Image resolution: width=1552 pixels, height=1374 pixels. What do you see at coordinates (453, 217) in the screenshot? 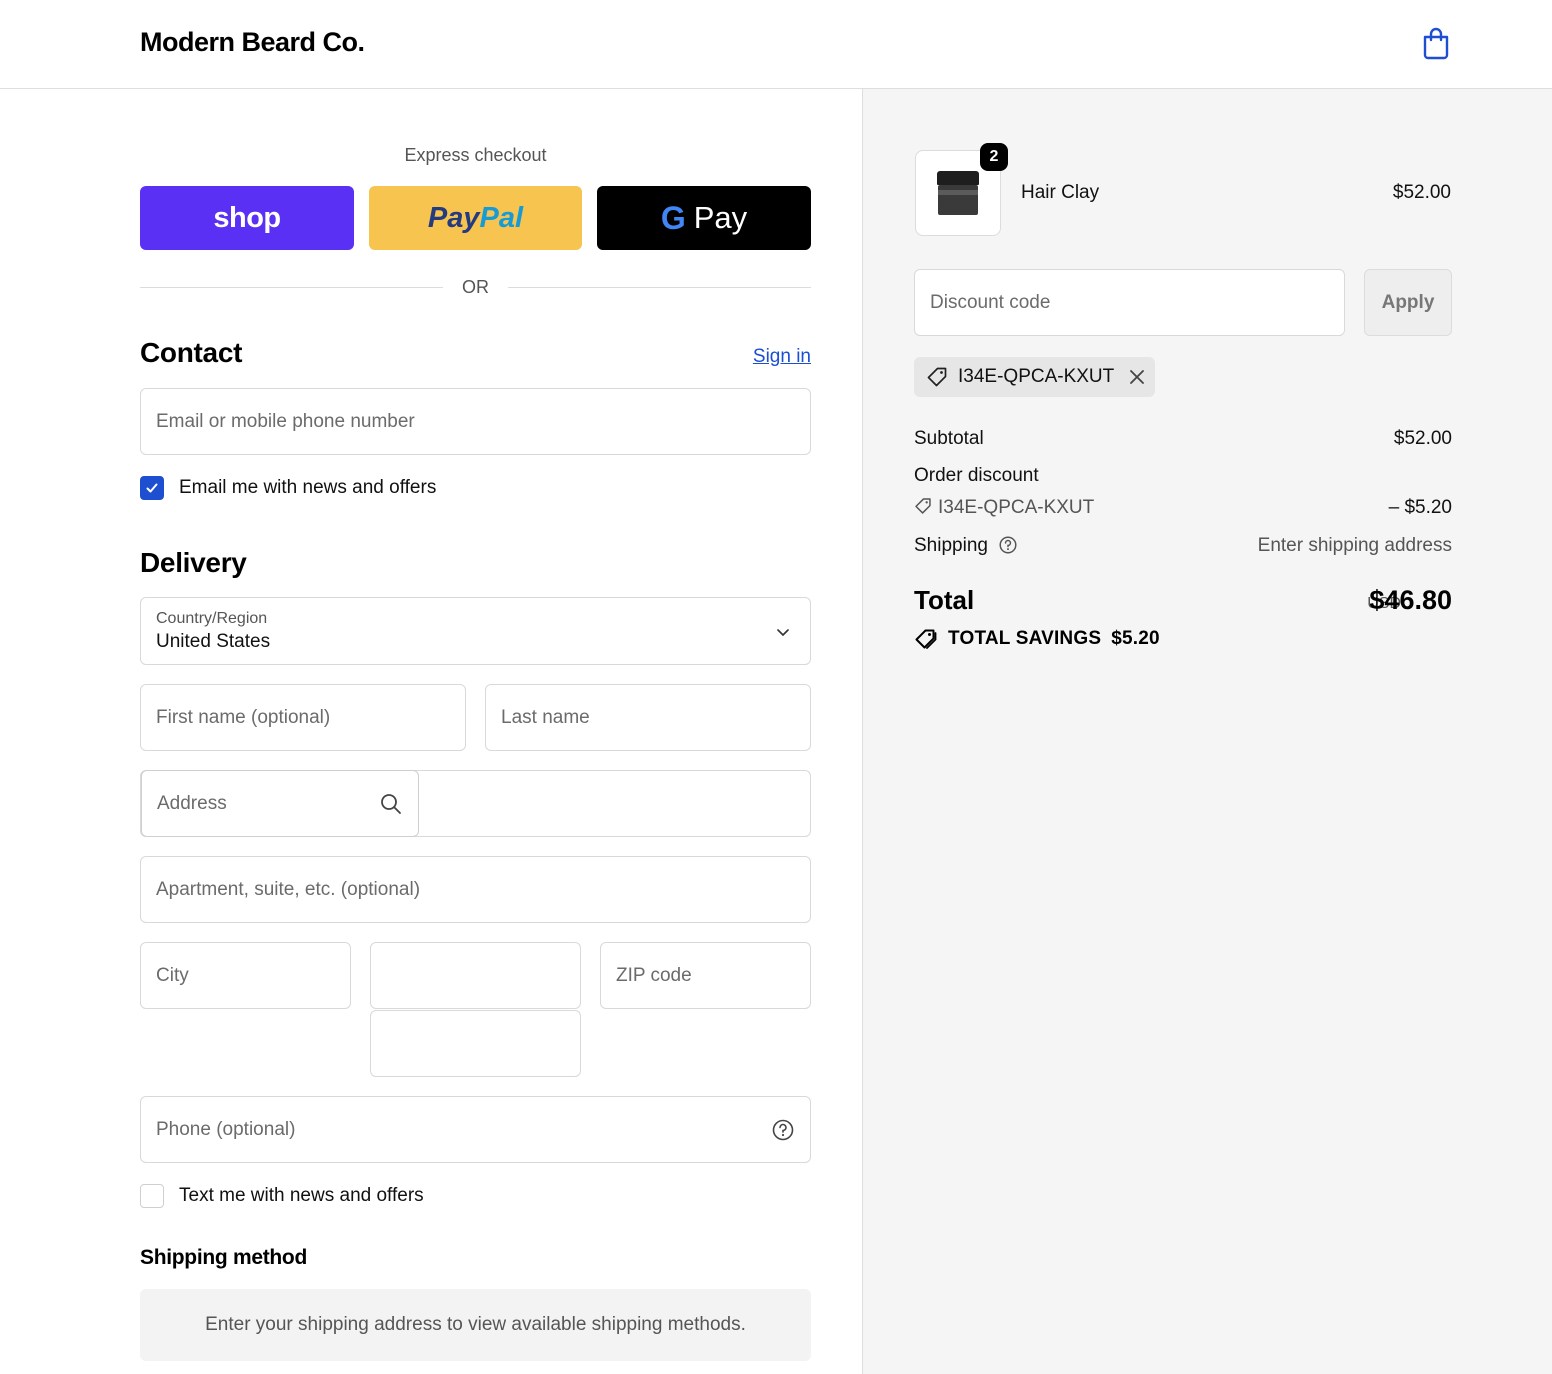
I see `paypal-label-part1: Pay` at bounding box center [453, 217].